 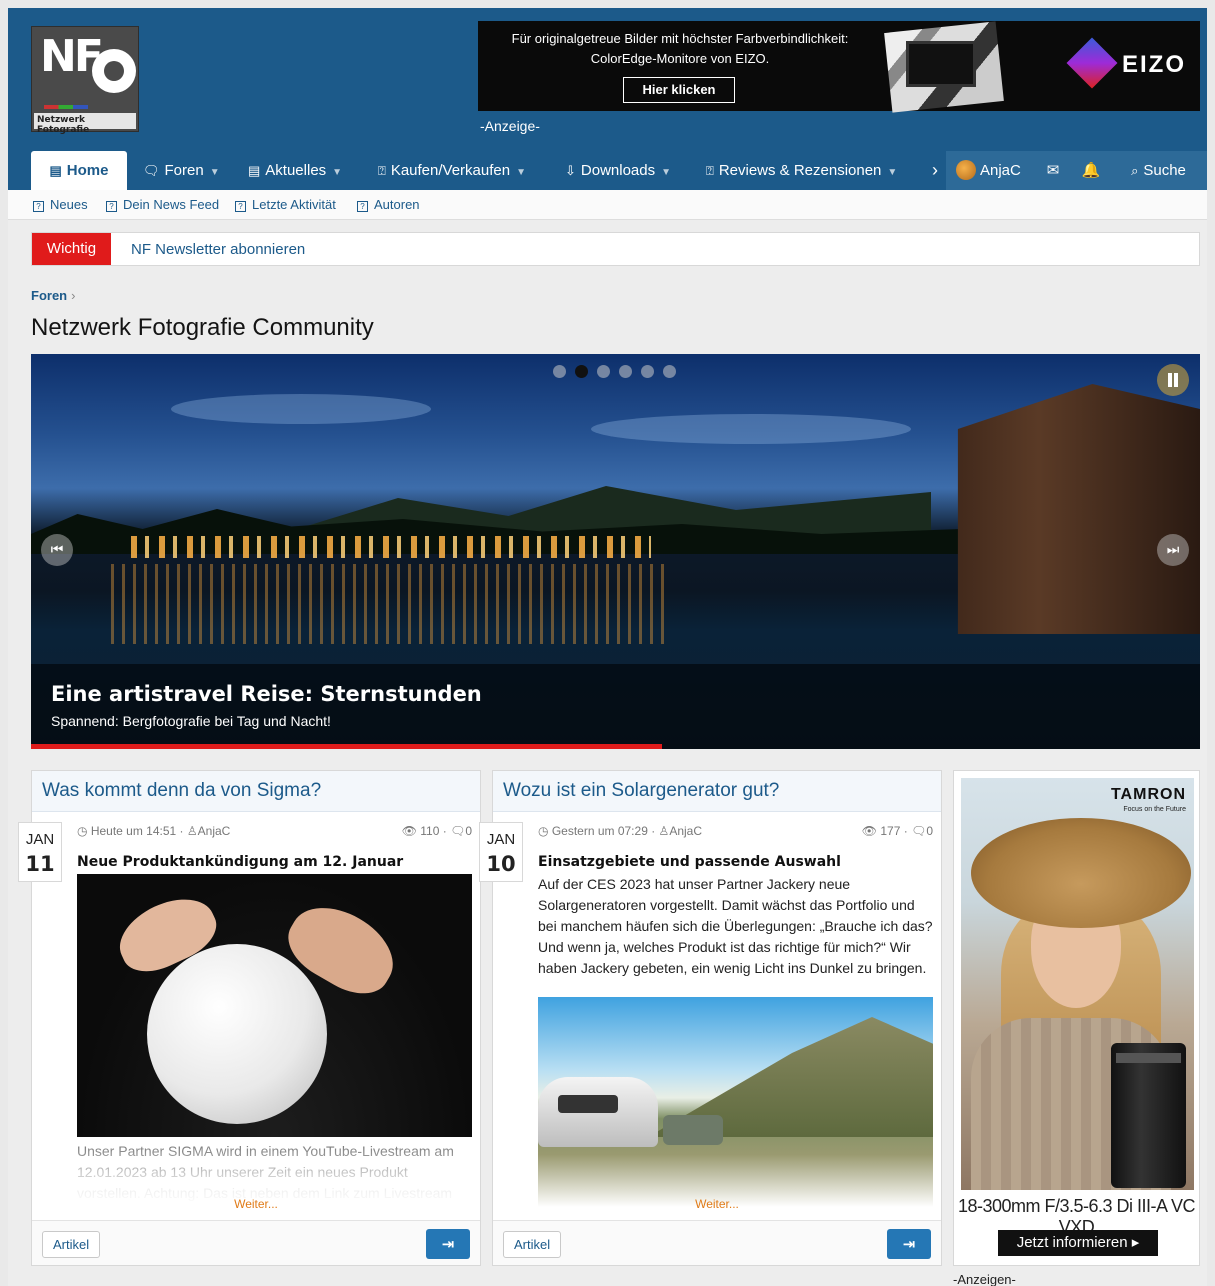 What do you see at coordinates (984, 1279) in the screenshot?
I see `ad-label: -Anzeigen-` at bounding box center [984, 1279].